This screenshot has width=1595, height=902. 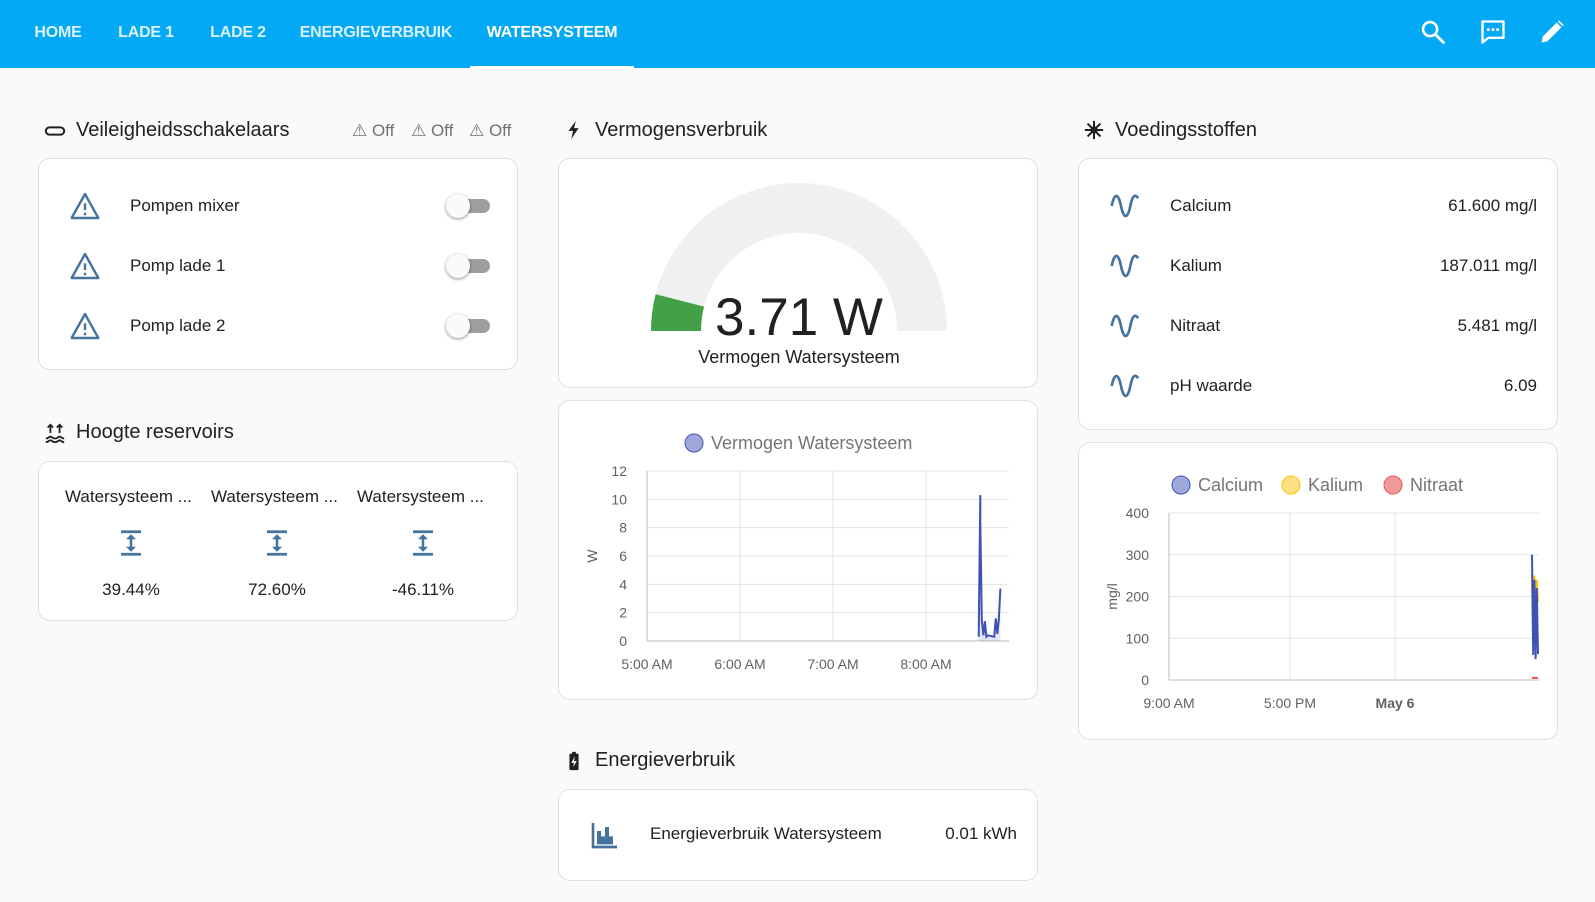 What do you see at coordinates (1138, 597) in the screenshot?
I see `y-tick-label: 200` at bounding box center [1138, 597].